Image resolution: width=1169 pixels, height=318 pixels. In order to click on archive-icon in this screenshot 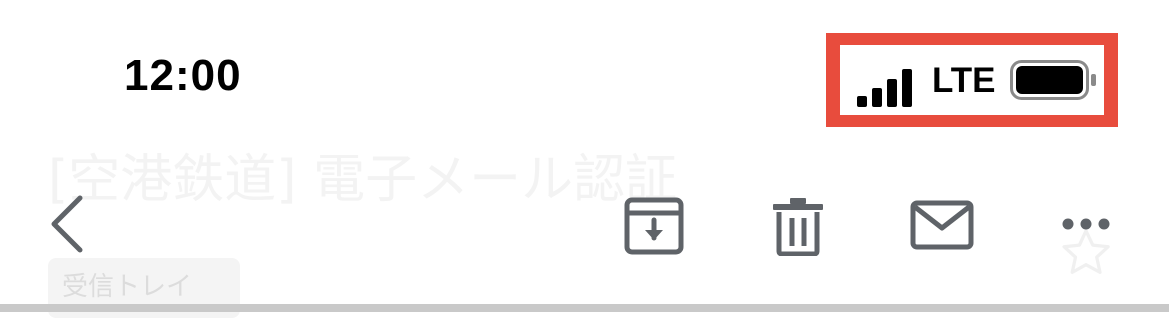, I will do `click(654, 226)`.